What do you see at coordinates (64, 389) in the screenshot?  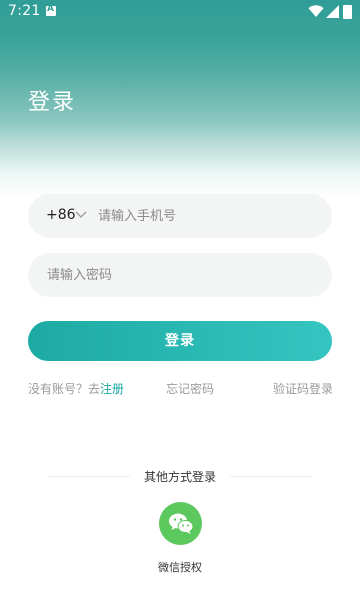 I see `no-account-label: 没有账号？去` at bounding box center [64, 389].